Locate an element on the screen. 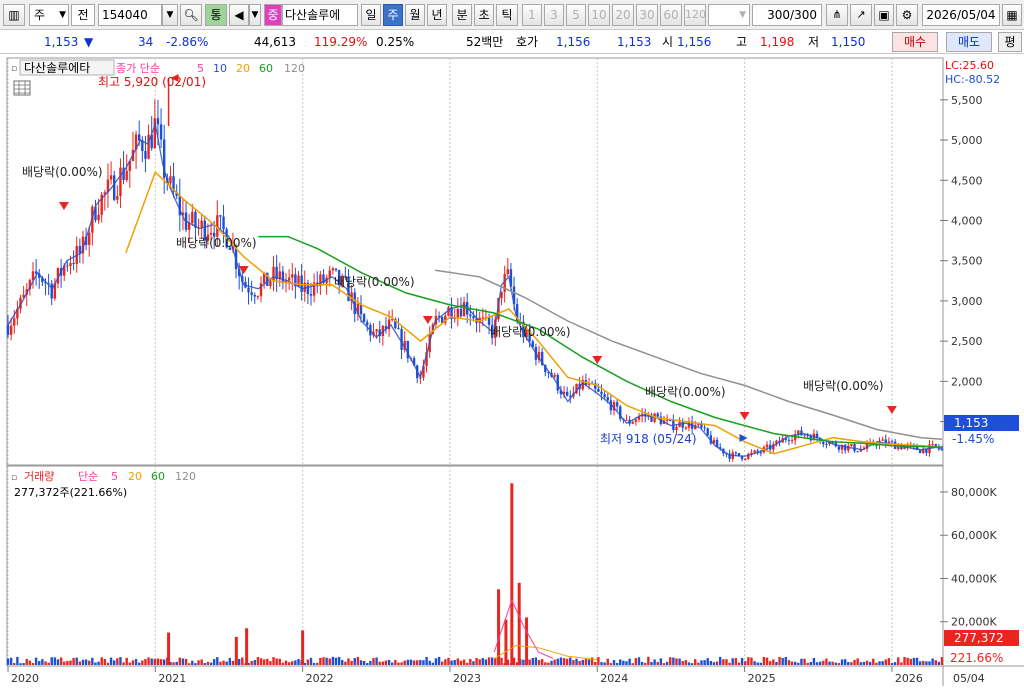 The height and width of the screenshot is (694, 1024). legend-ma5: 5 is located at coordinates (200, 68).